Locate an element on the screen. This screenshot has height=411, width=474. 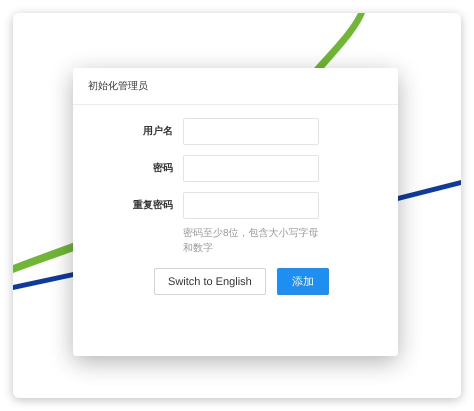
language-button: Switch to English is located at coordinates (210, 281).